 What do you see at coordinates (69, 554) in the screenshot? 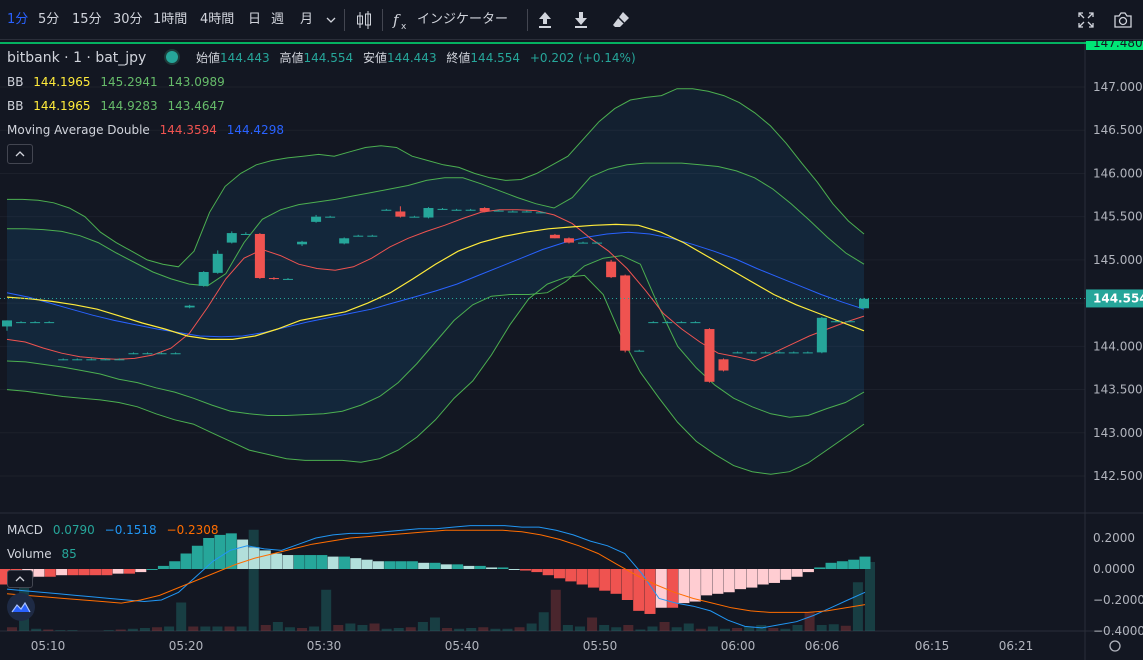
I see `volume-value: 85` at bounding box center [69, 554].